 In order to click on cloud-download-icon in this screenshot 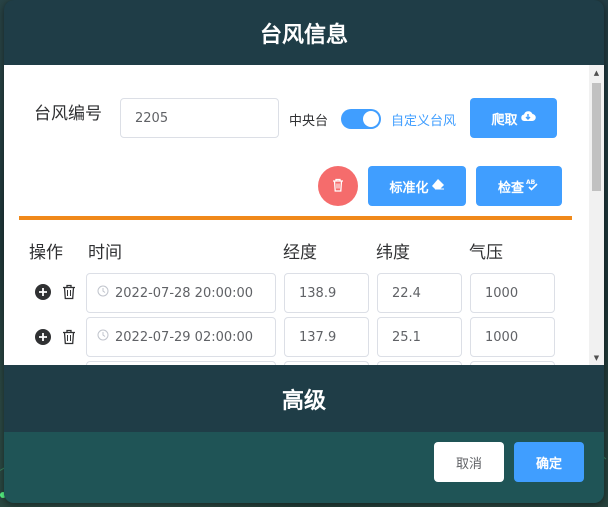, I will do `click(528, 118)`.